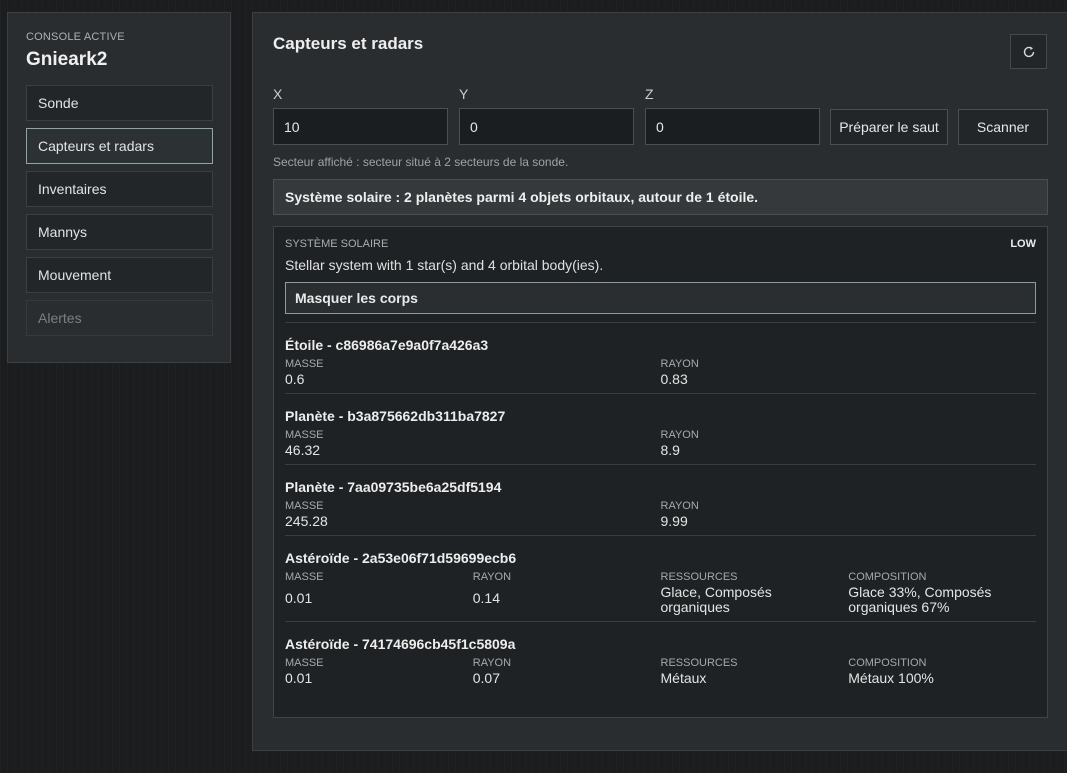  I want to click on z-label: Z, so click(649, 94).